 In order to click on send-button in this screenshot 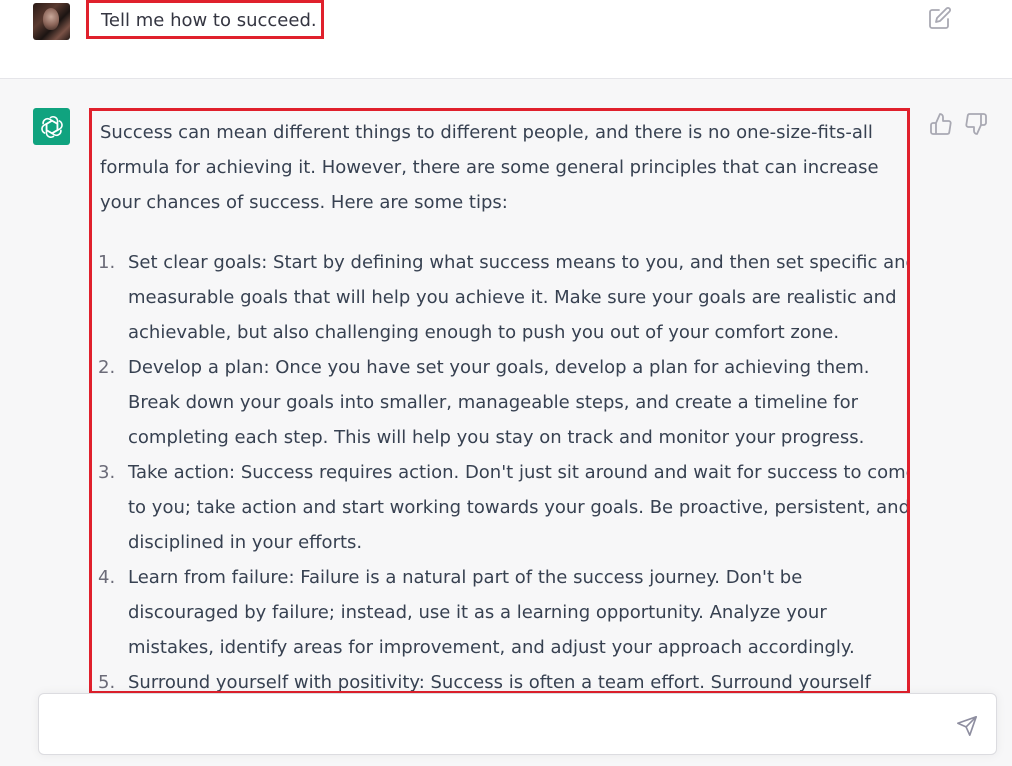, I will do `click(967, 726)`.